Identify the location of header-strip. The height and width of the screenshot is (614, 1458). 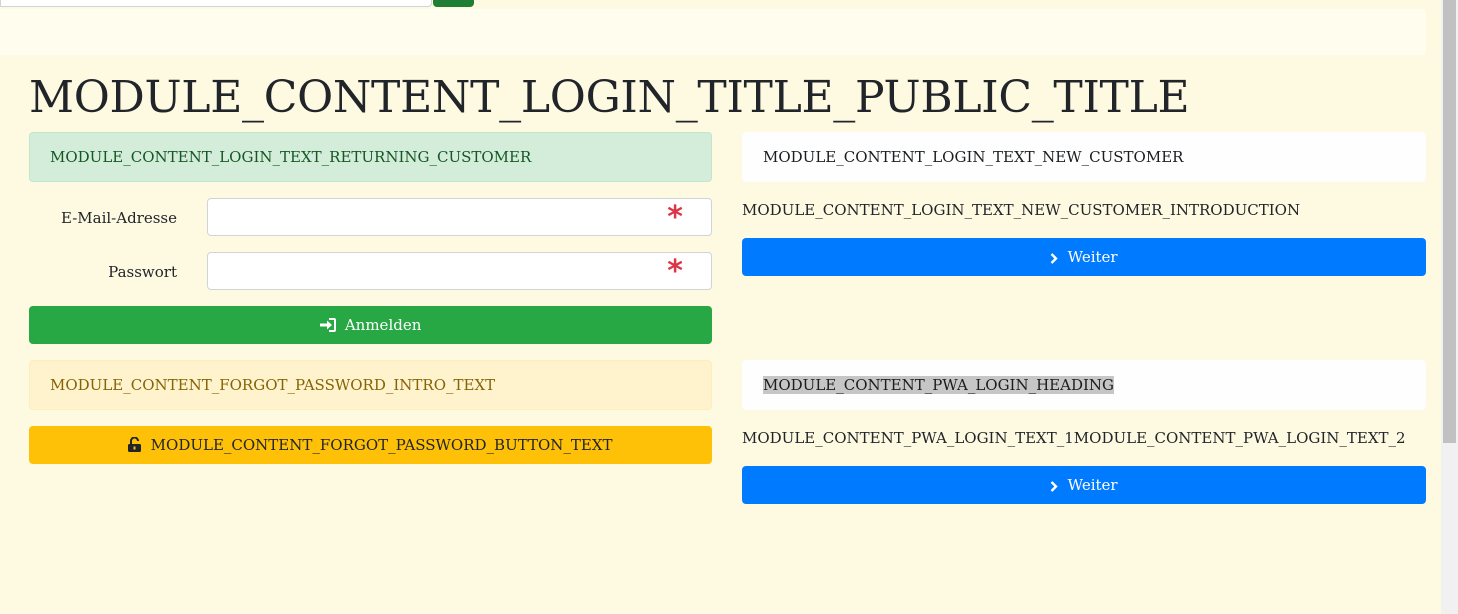
(713, 32).